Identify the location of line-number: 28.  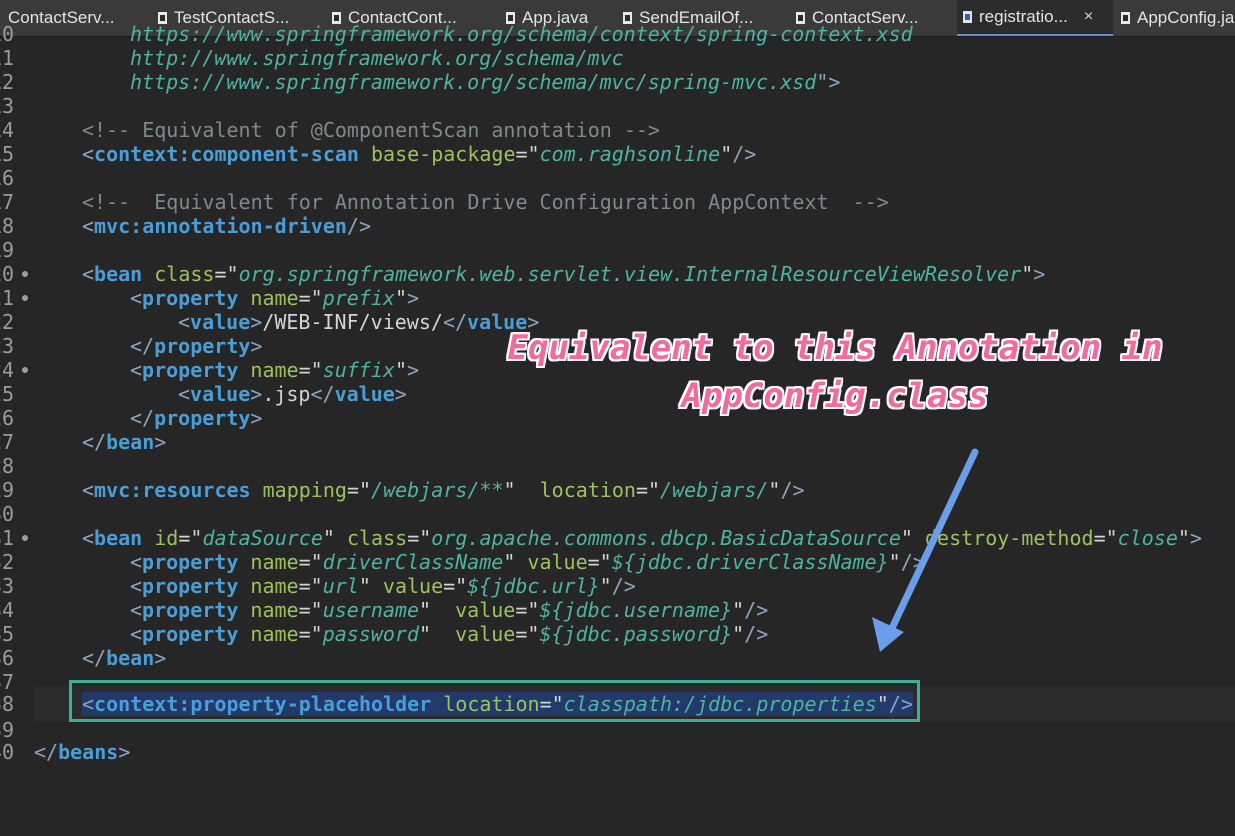
(7, 466).